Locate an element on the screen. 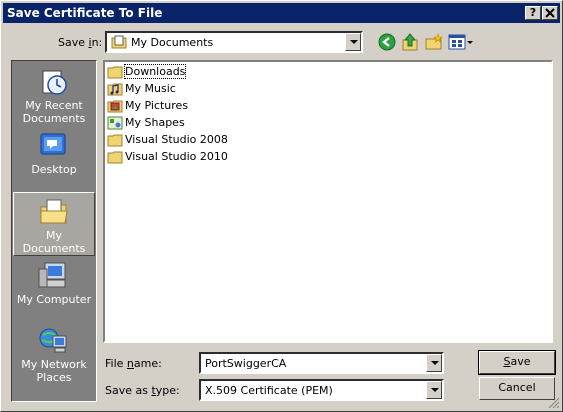  save-as-type-label: Save as type: is located at coordinates (142, 390).